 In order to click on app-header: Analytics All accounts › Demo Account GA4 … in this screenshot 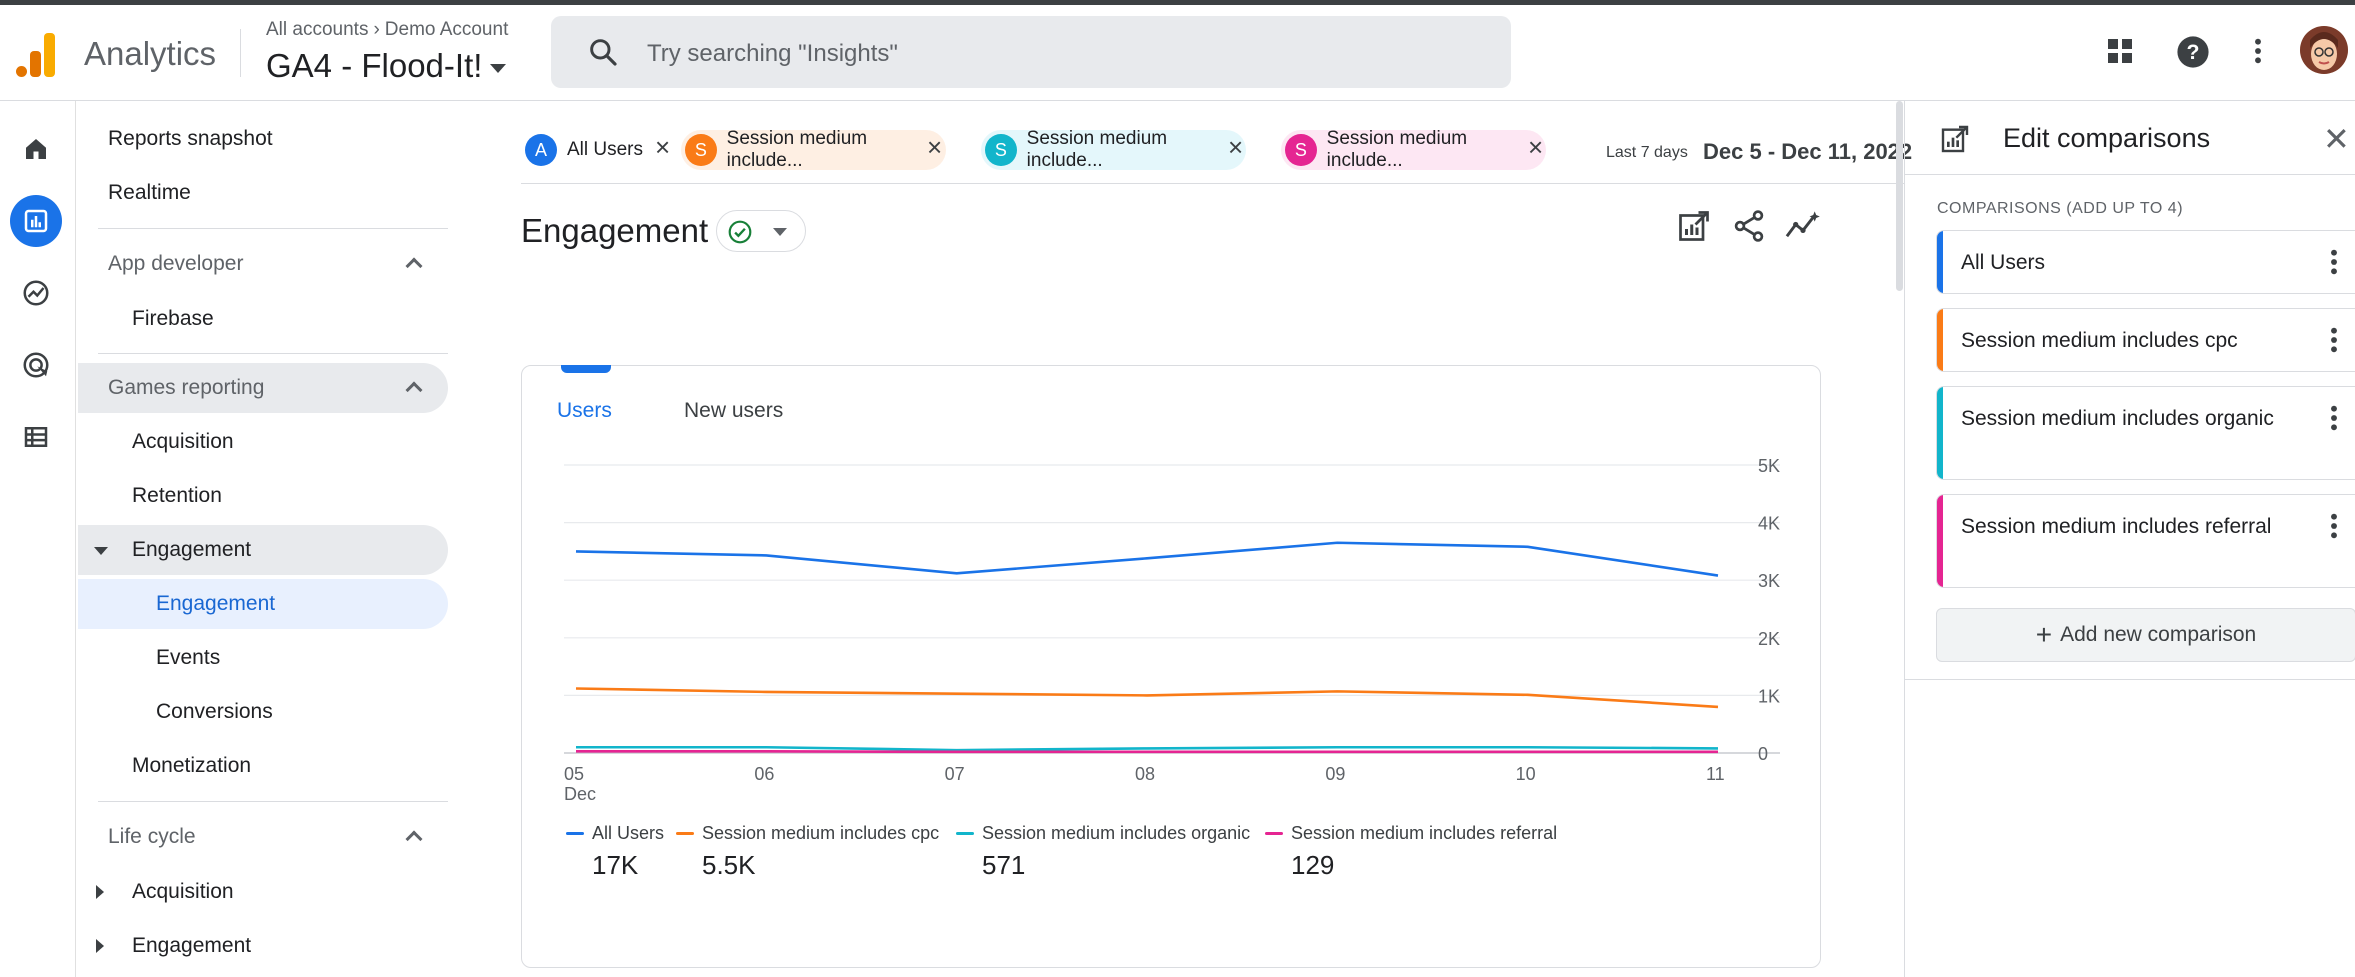, I will do `click(1177, 53)`.